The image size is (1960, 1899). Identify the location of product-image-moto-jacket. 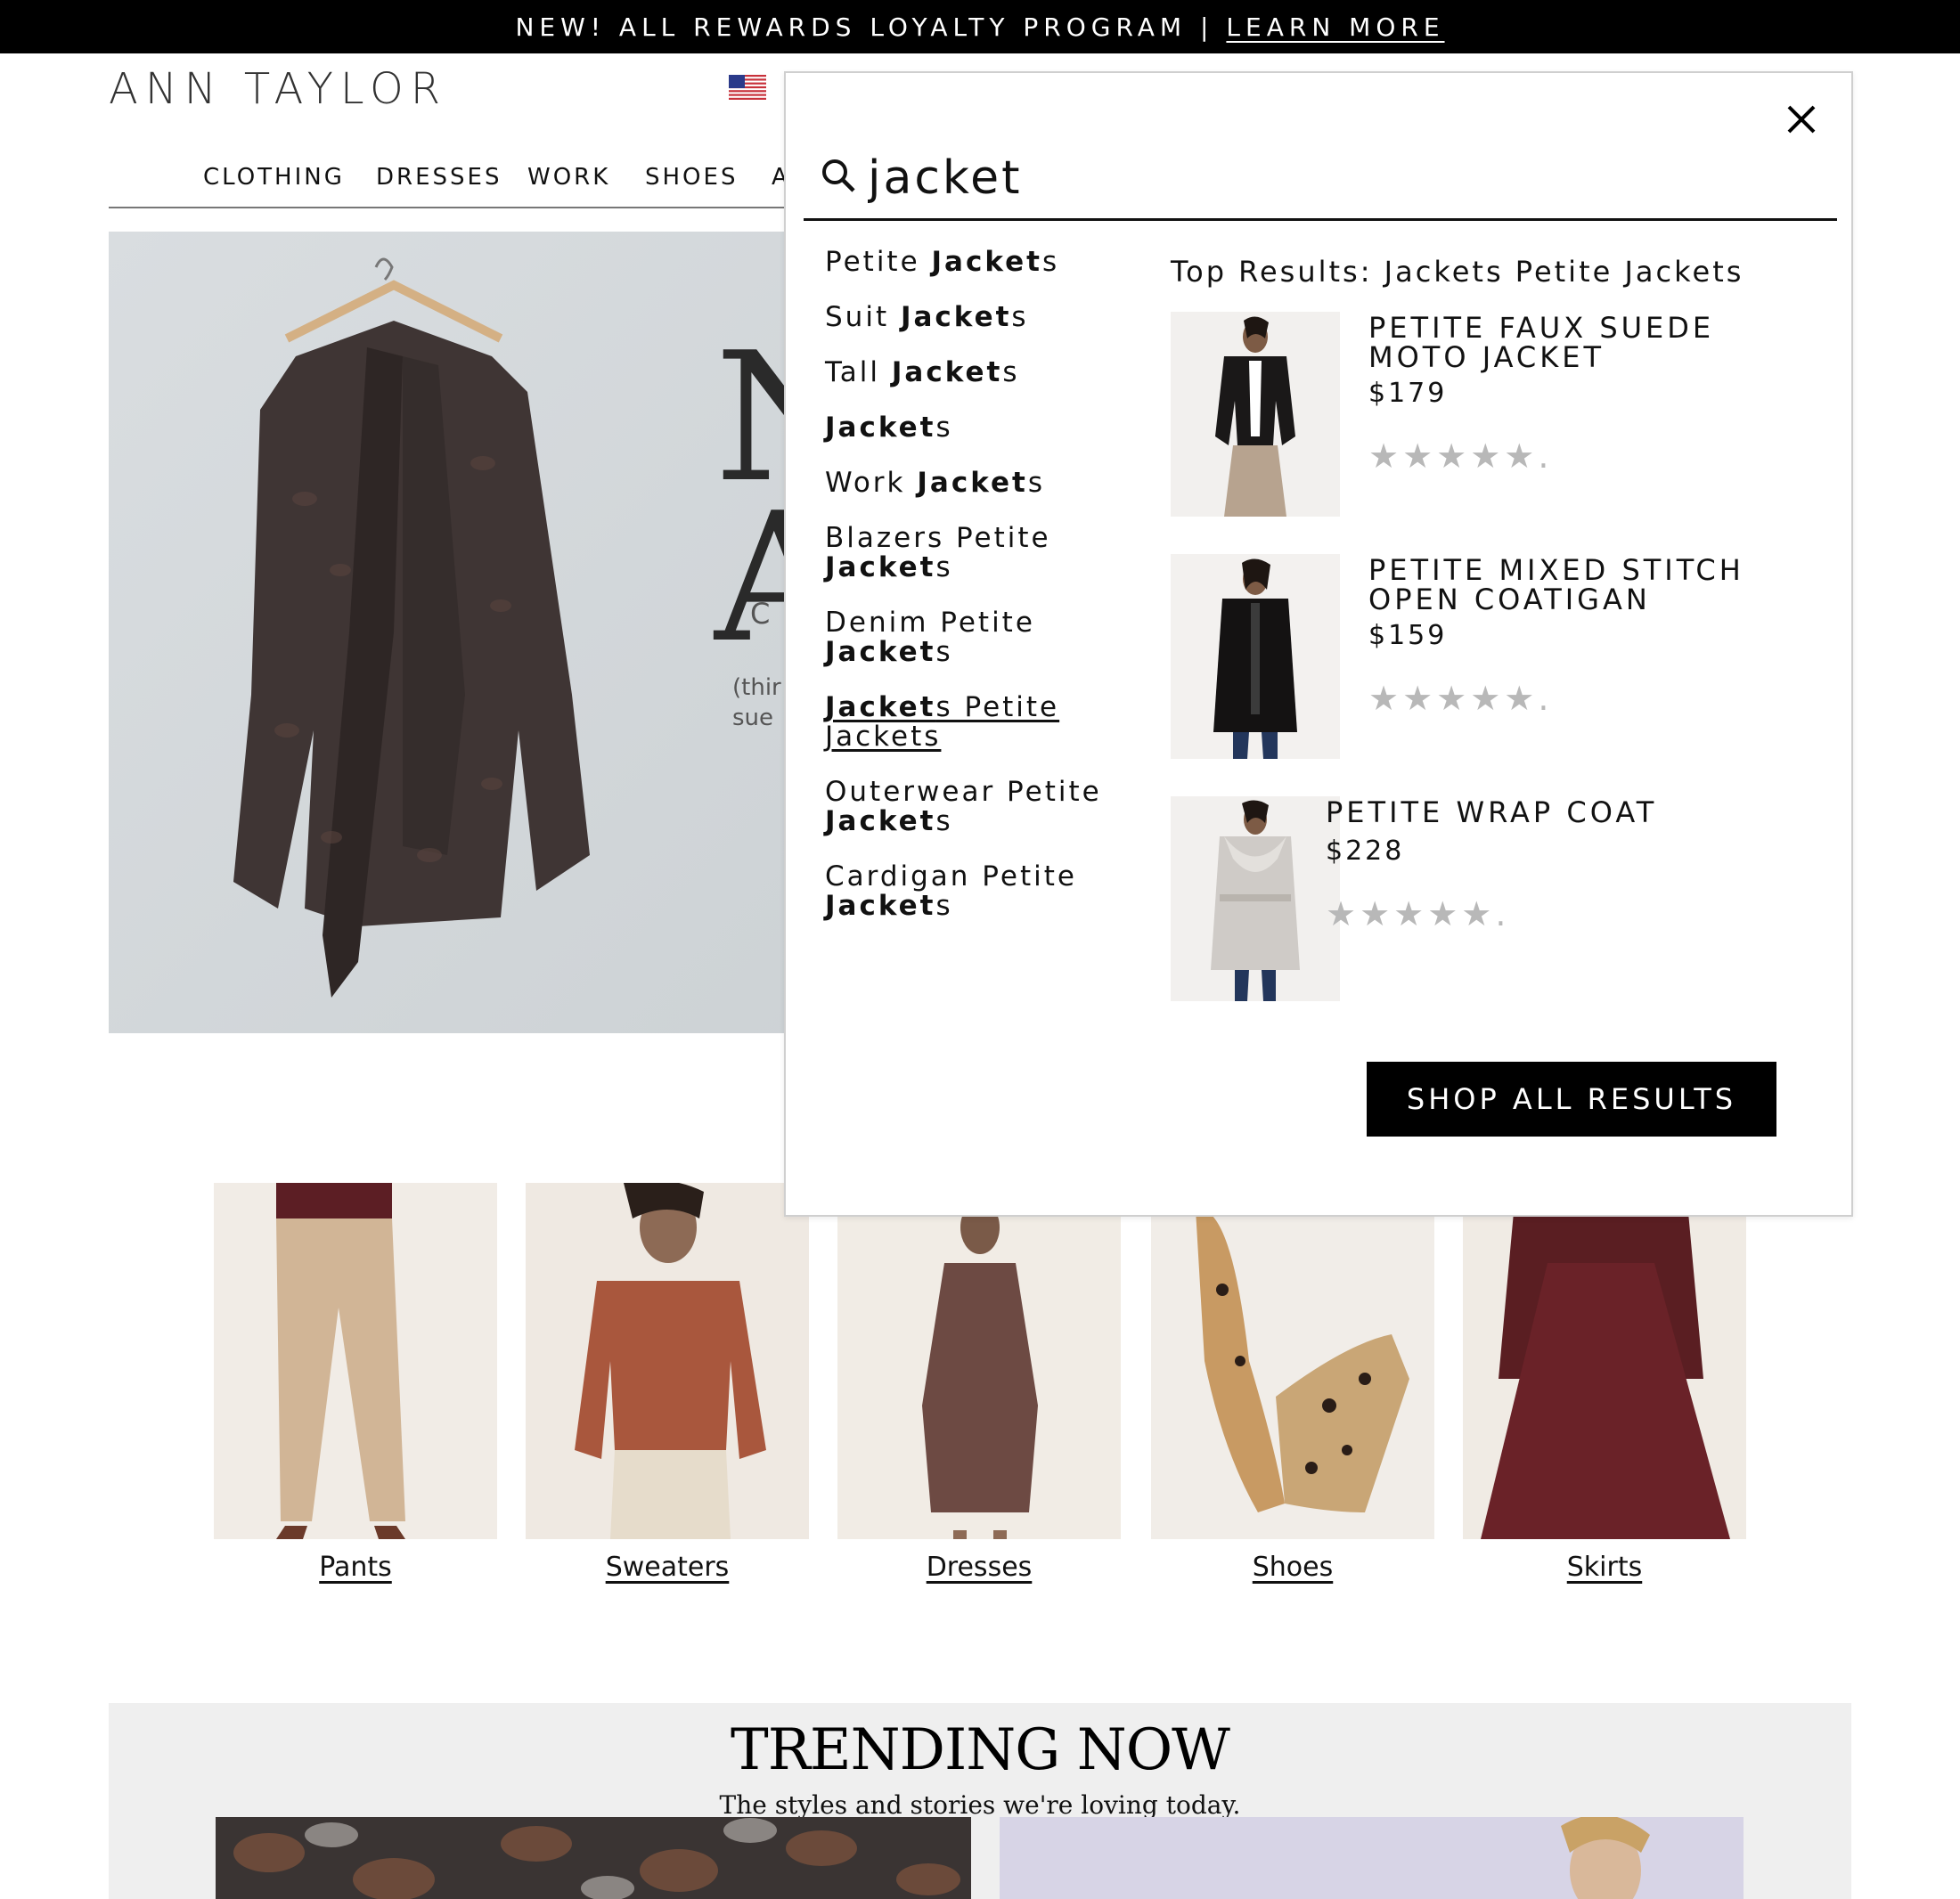
(1255, 416).